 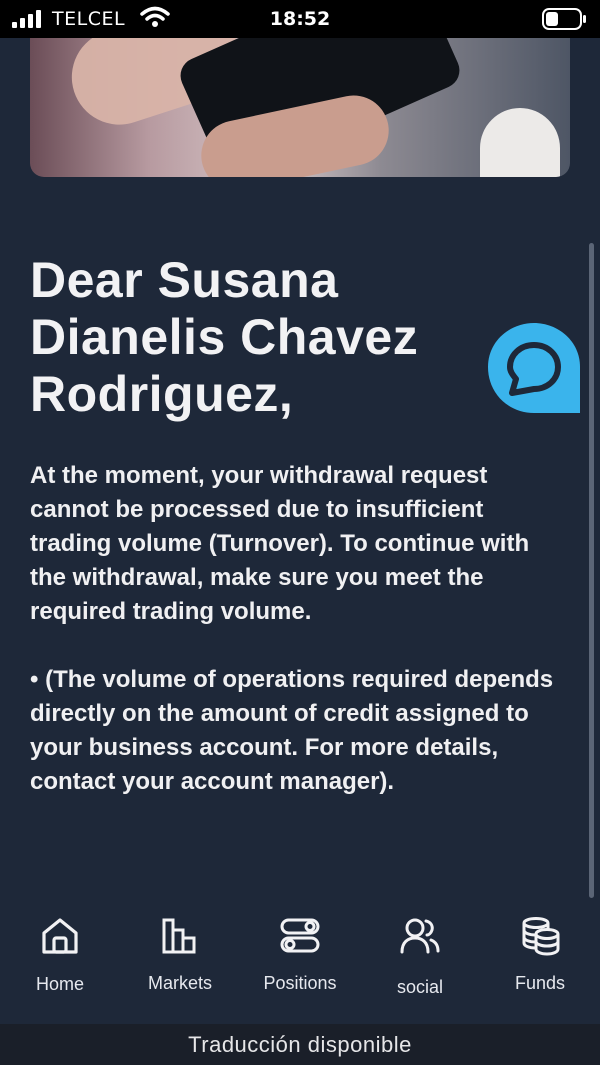 I want to click on nav-label: Markets, so click(x=179, y=983).